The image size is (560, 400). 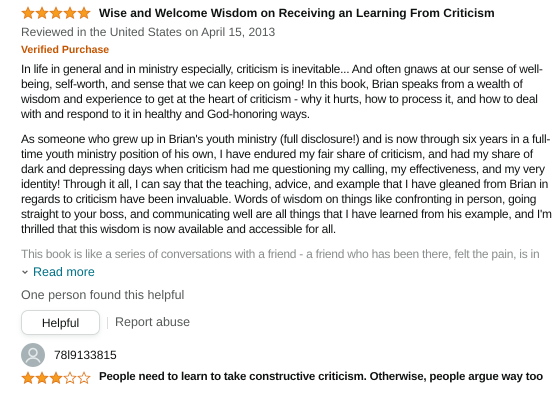 I want to click on review-date: Reviewed in the United States on April 15, 2013, so click(x=148, y=32).